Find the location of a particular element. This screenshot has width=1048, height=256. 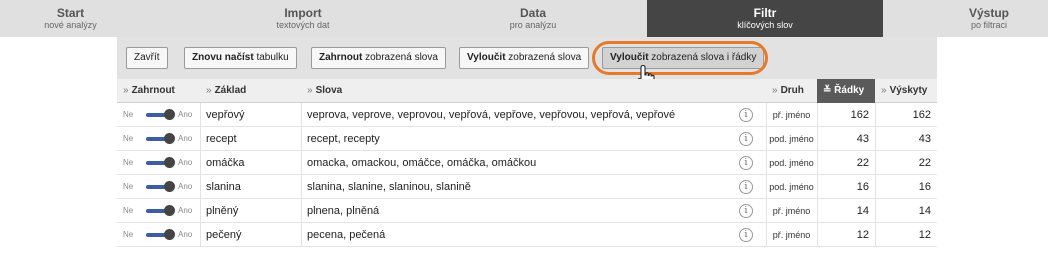

include-words-button: Zahrnout zobrazená slova is located at coordinates (378, 58).